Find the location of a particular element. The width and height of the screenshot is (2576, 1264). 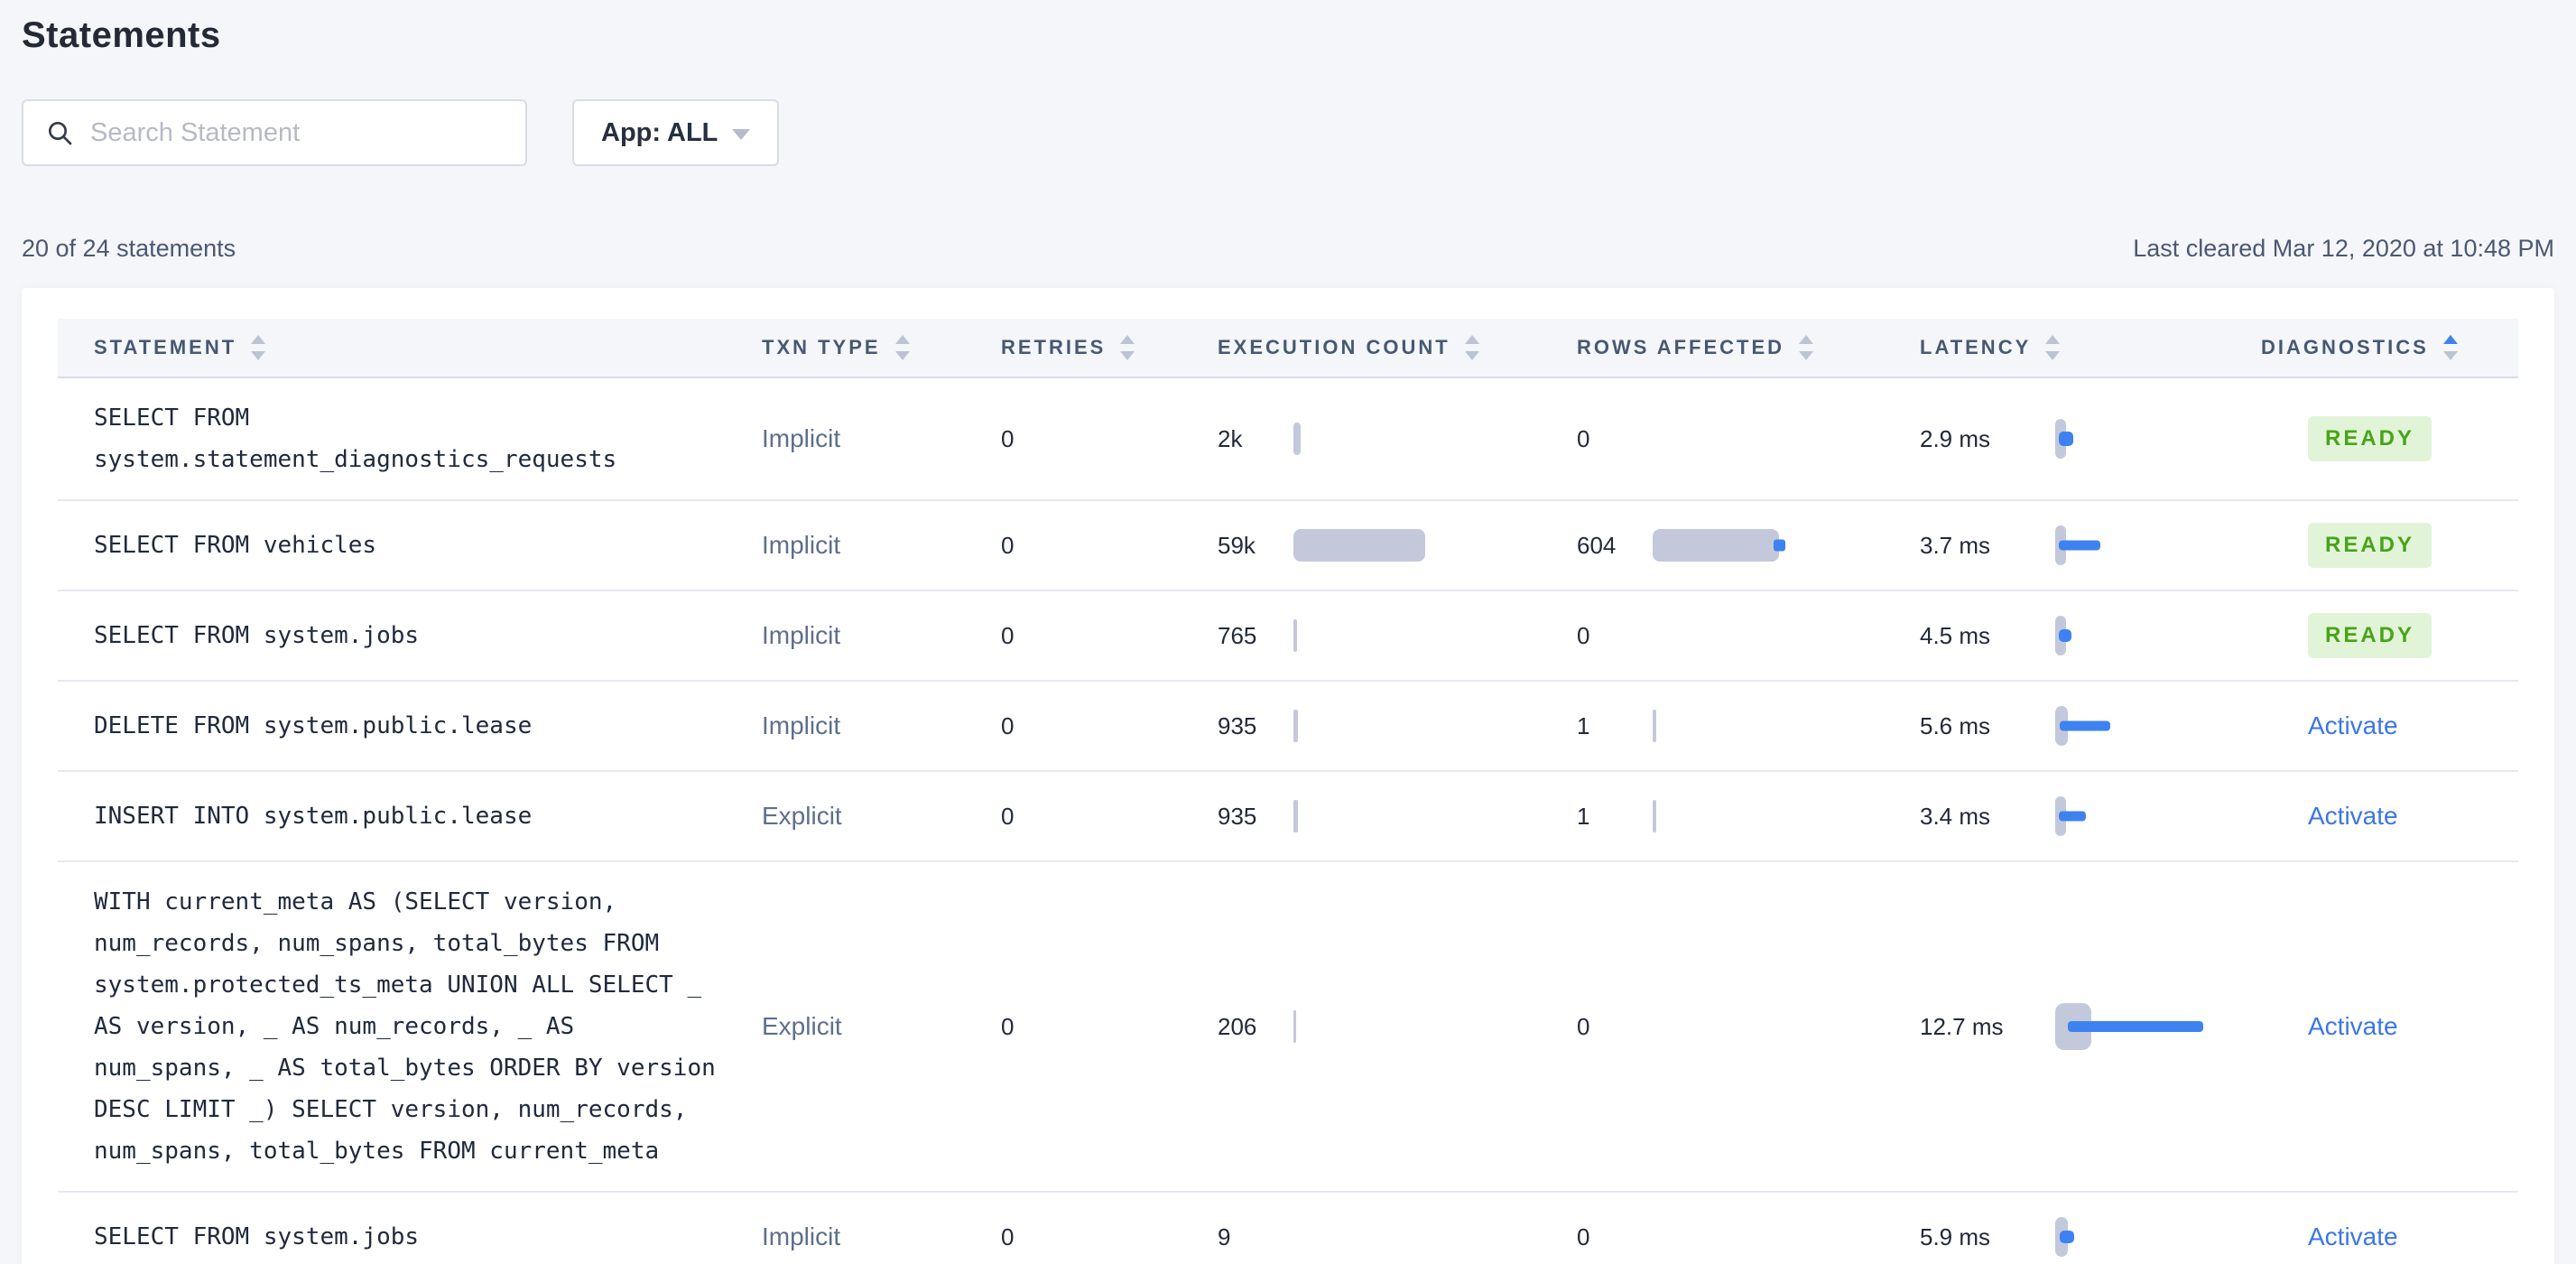

column-header-label: EXECUTION COUNT is located at coordinates (1334, 347).